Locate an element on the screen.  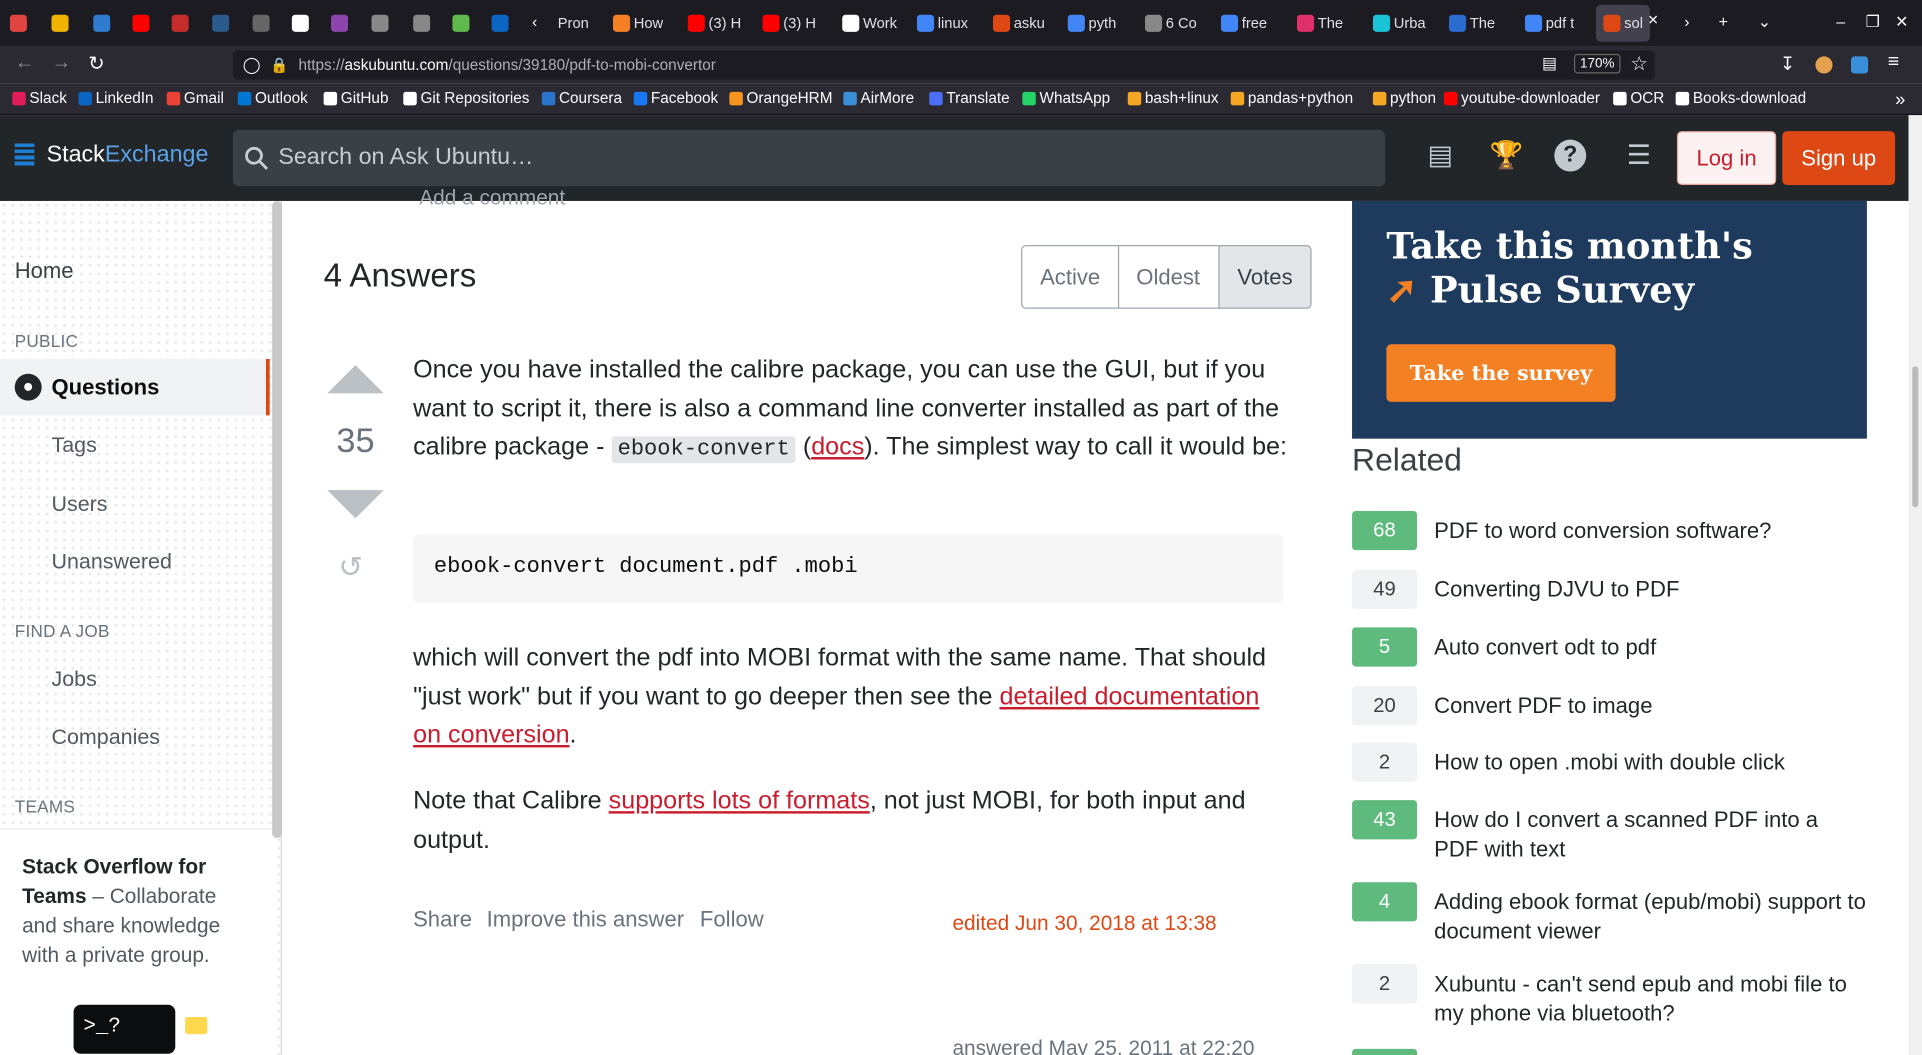
improve-answer-link: Improve this answer is located at coordinates (585, 920).